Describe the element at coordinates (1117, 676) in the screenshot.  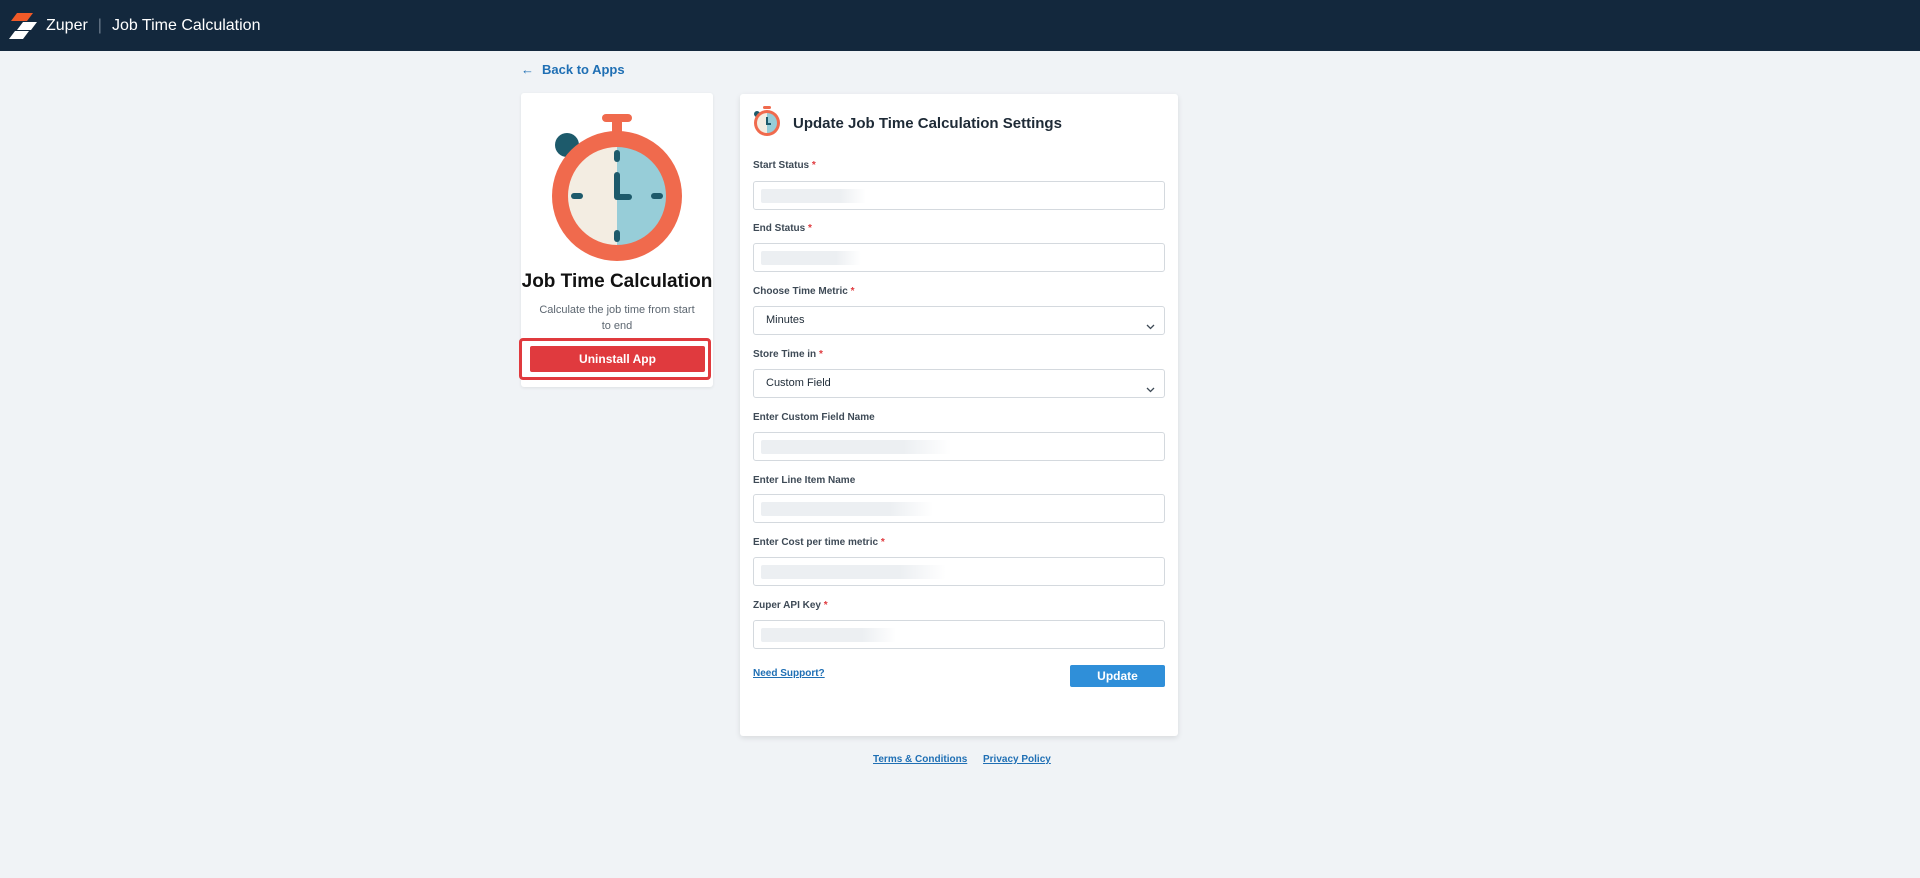
I see `update-button: Update` at that location.